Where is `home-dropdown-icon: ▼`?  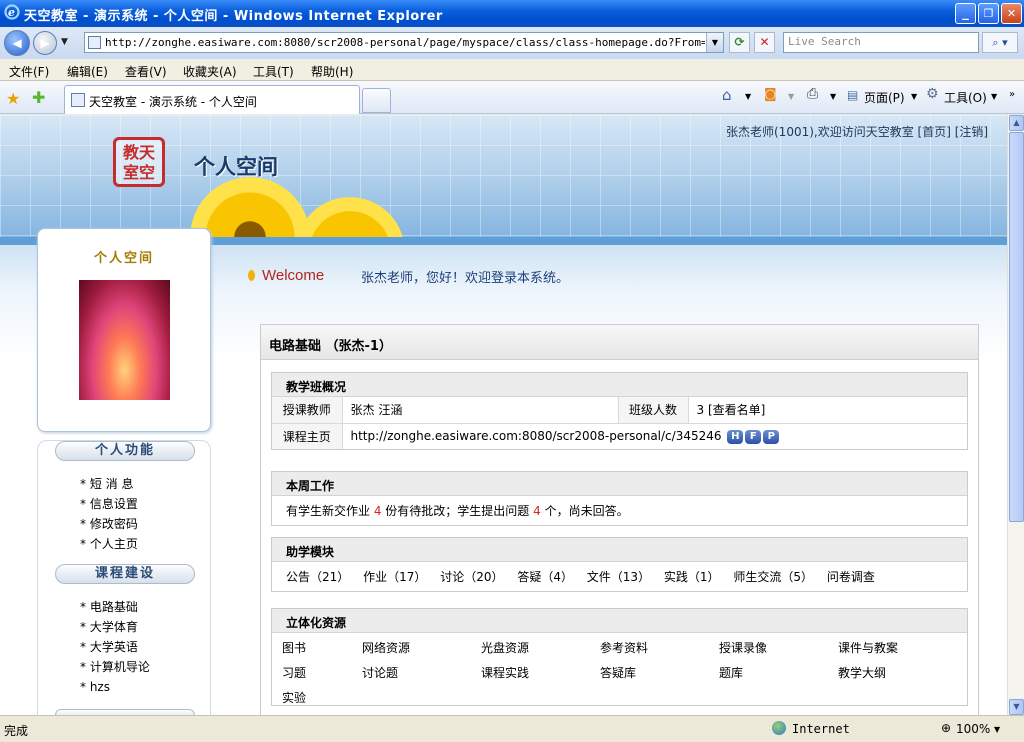
home-dropdown-icon: ▼ is located at coordinates (748, 96).